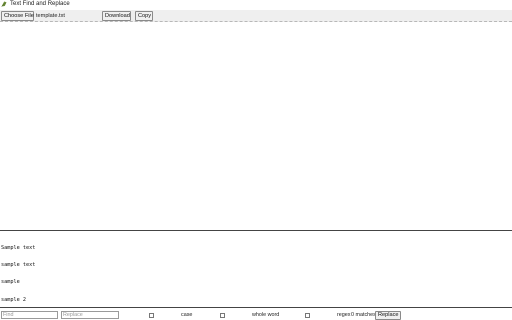  What do you see at coordinates (266, 315) in the screenshot?
I see `whole-word-label: whole word` at bounding box center [266, 315].